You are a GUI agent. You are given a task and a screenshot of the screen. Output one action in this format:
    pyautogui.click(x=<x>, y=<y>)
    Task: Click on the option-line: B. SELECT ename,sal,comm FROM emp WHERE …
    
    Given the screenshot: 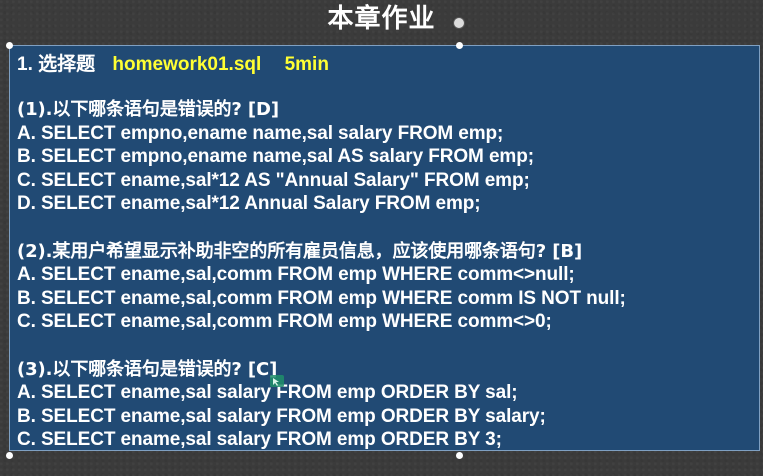 What is the action you would take?
    pyautogui.click(x=321, y=298)
    